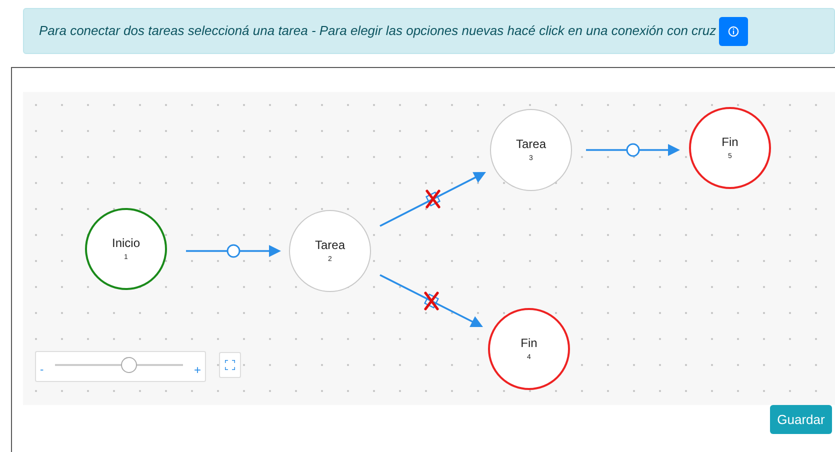 This screenshot has height=452, width=835. I want to click on info-icon, so click(734, 31).